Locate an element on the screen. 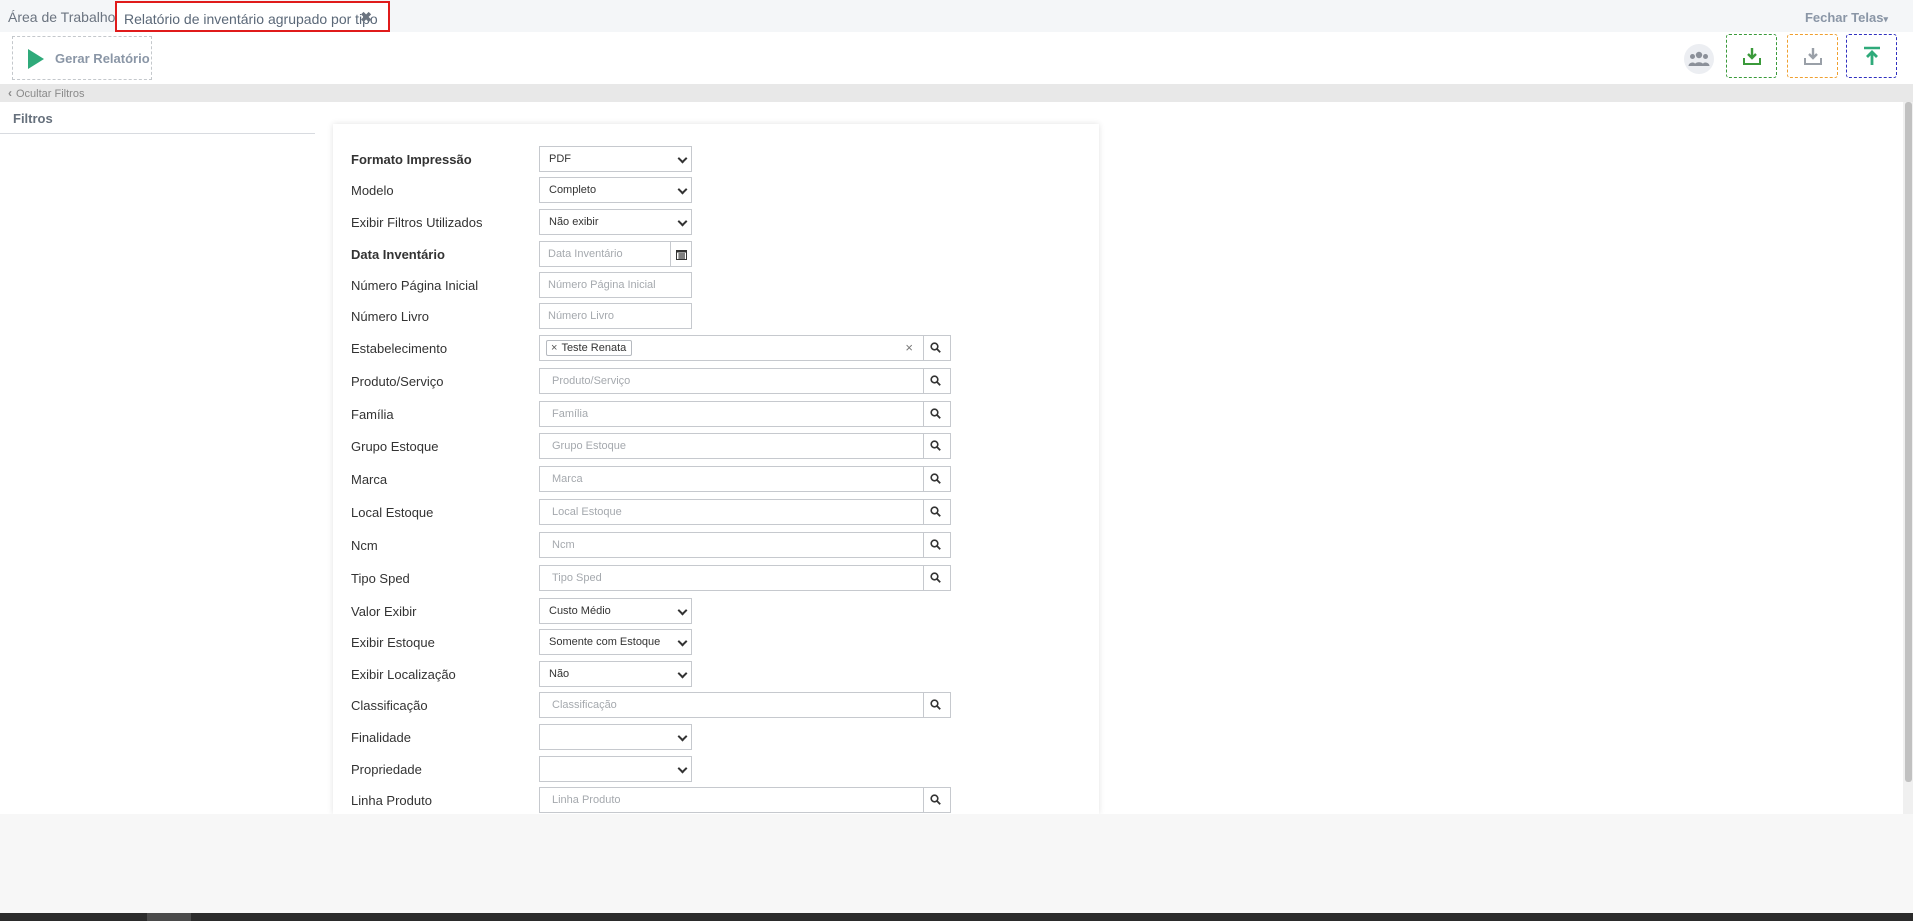 Image resolution: width=1913 pixels, height=921 pixels. inventory-date-input is located at coordinates (605, 254).